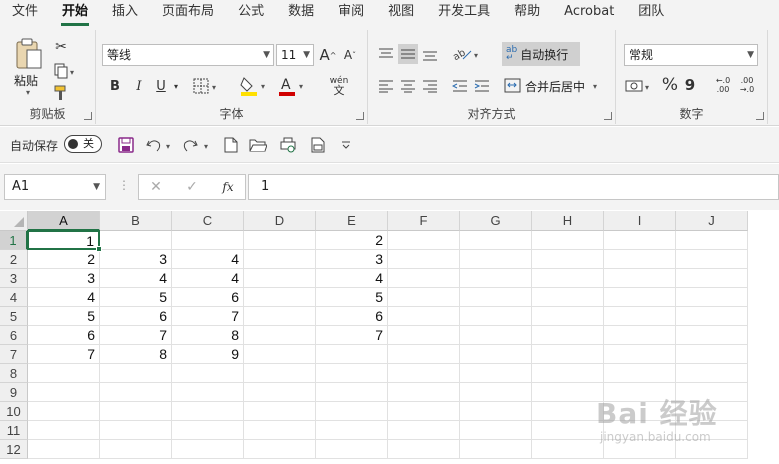 This screenshot has width=779, height=464. What do you see at coordinates (424, 335) in the screenshot?
I see `cell-f6` at bounding box center [424, 335].